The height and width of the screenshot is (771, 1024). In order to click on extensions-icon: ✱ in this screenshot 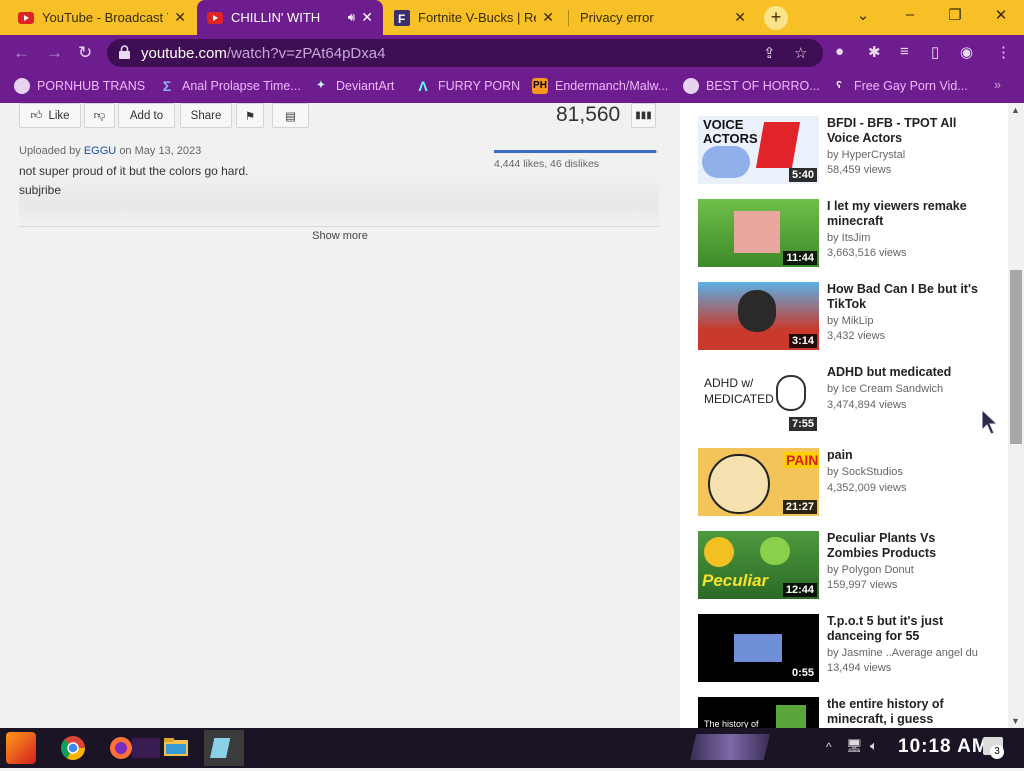, I will do `click(874, 52)`.